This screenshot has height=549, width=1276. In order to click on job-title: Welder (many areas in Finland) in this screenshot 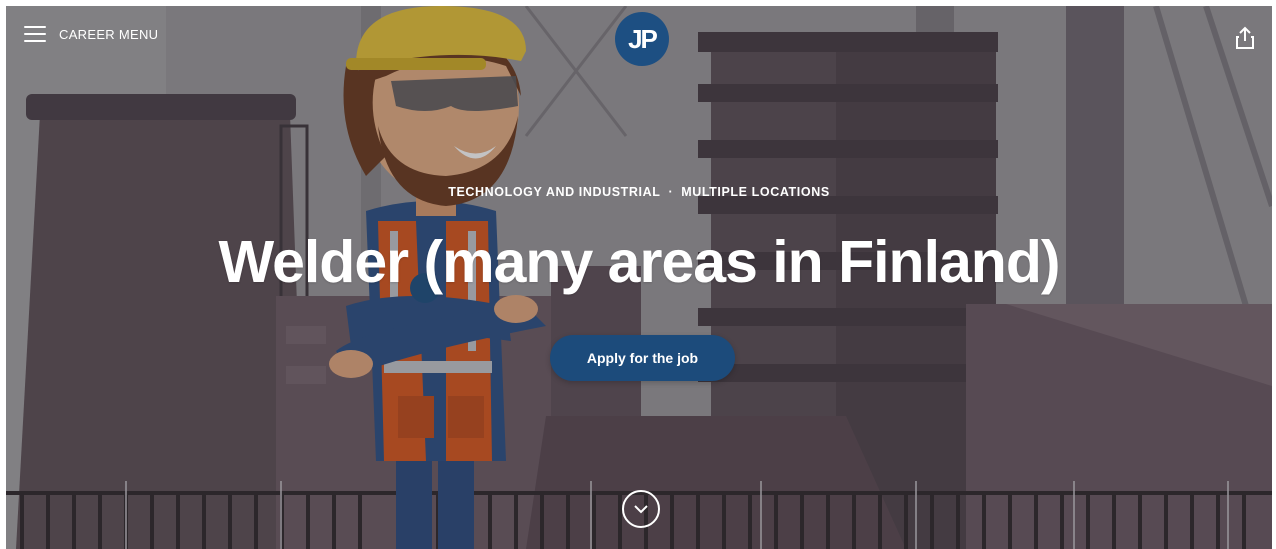, I will do `click(639, 262)`.